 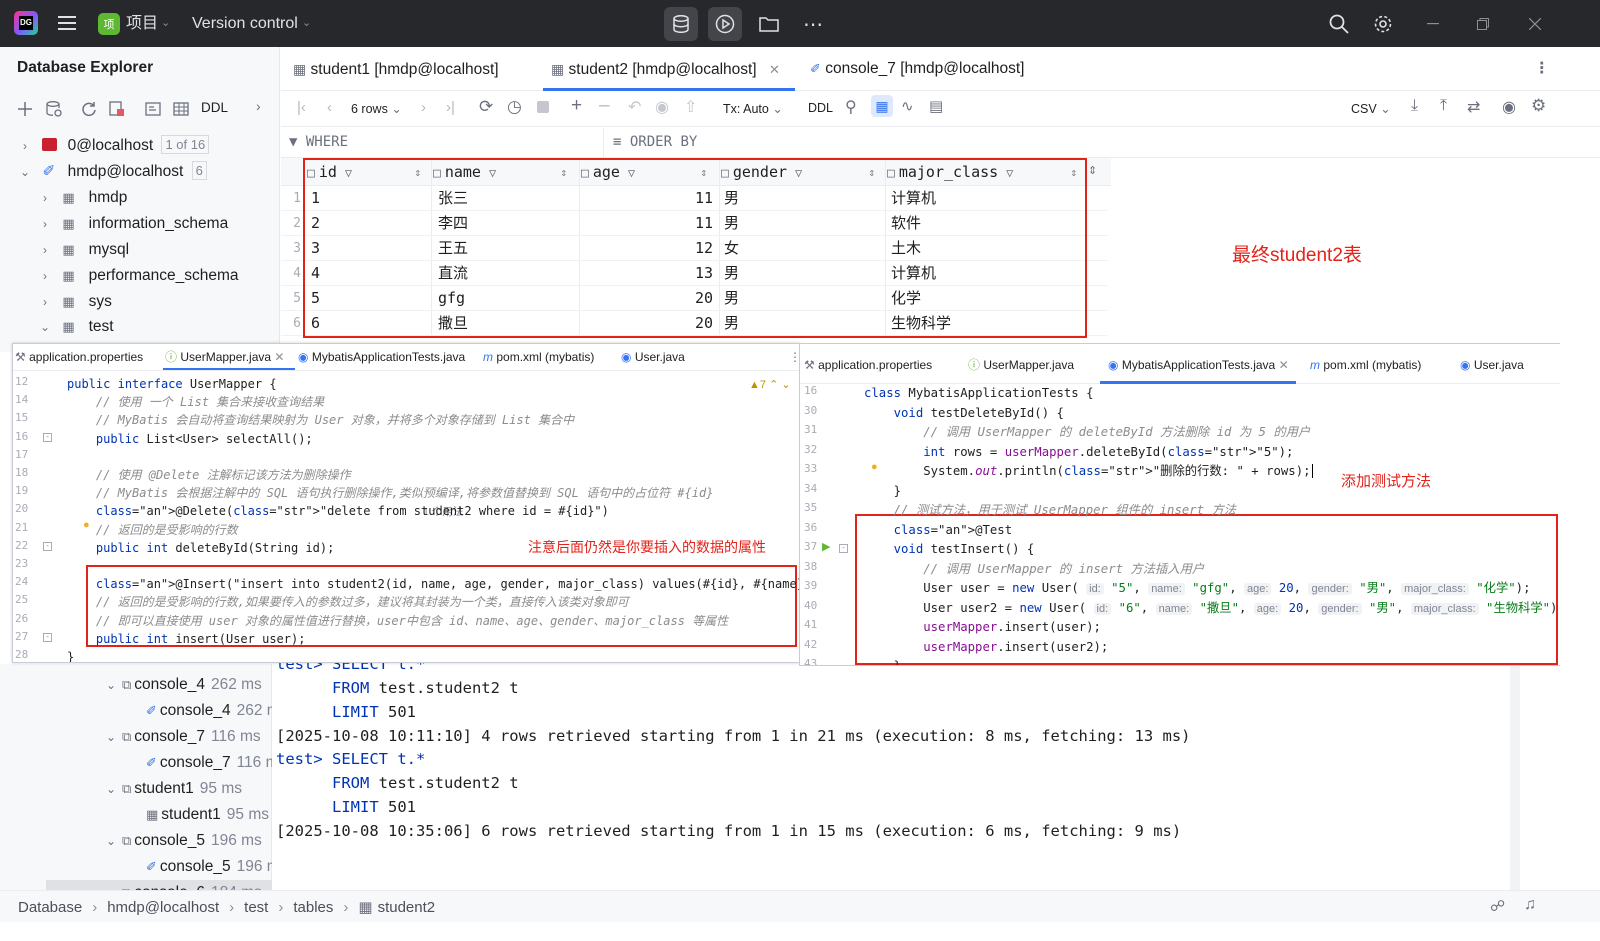 What do you see at coordinates (75, 302) in the screenshot?
I see `tree-node-sys: › ▦ sys` at bounding box center [75, 302].